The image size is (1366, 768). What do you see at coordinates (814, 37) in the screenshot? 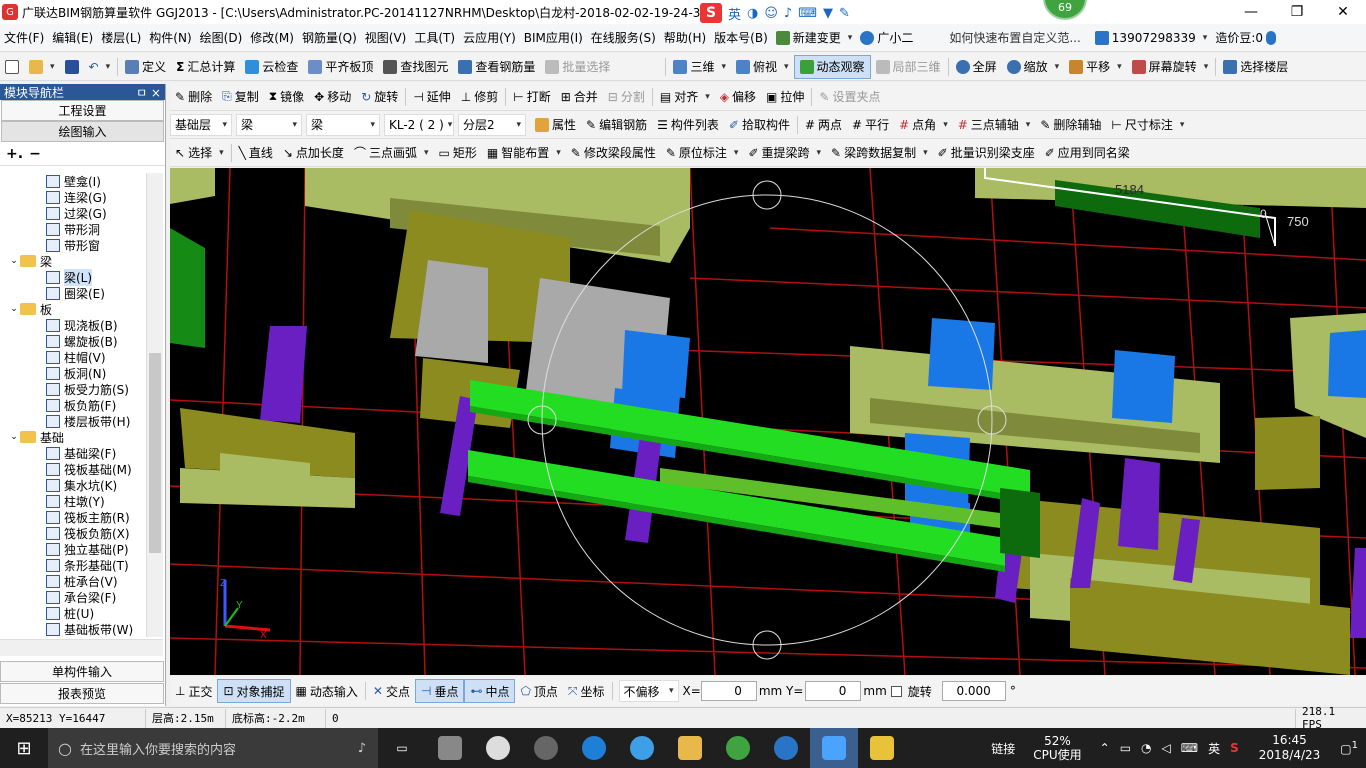
I see `new-change-button: 新建变更 ▾` at bounding box center [814, 37].